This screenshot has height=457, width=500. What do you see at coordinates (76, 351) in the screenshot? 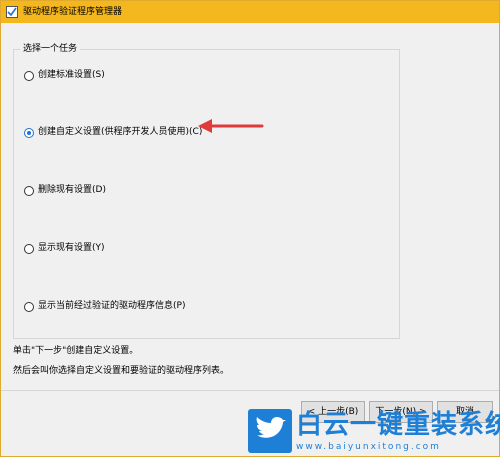
I see `info-text-line1: 单击"下一步"创建自定义设置。` at bounding box center [76, 351].